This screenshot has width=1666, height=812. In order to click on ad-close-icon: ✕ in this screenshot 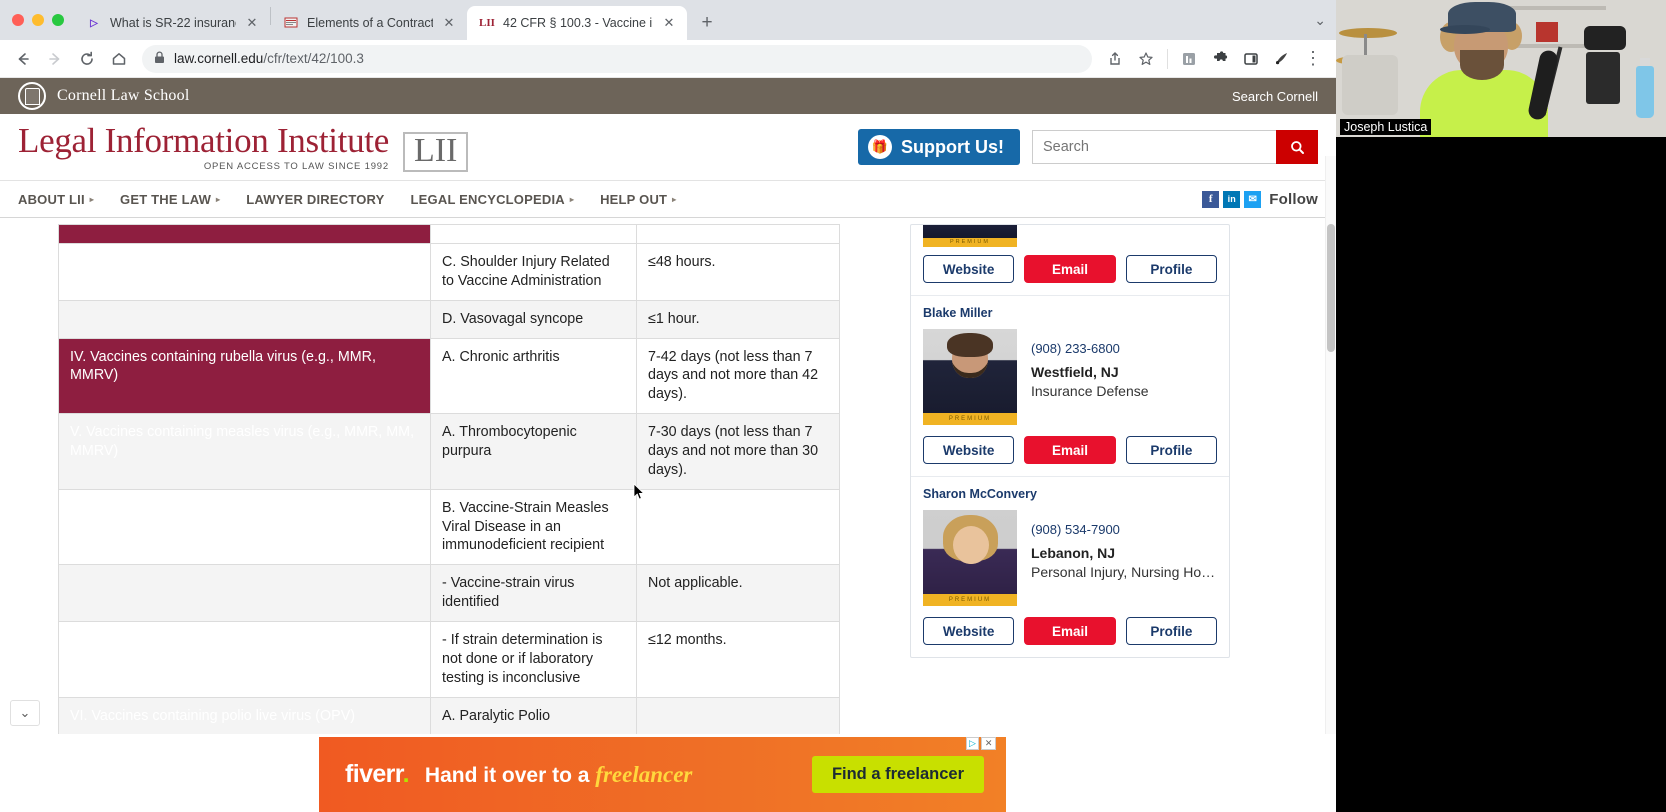, I will do `click(988, 743)`.